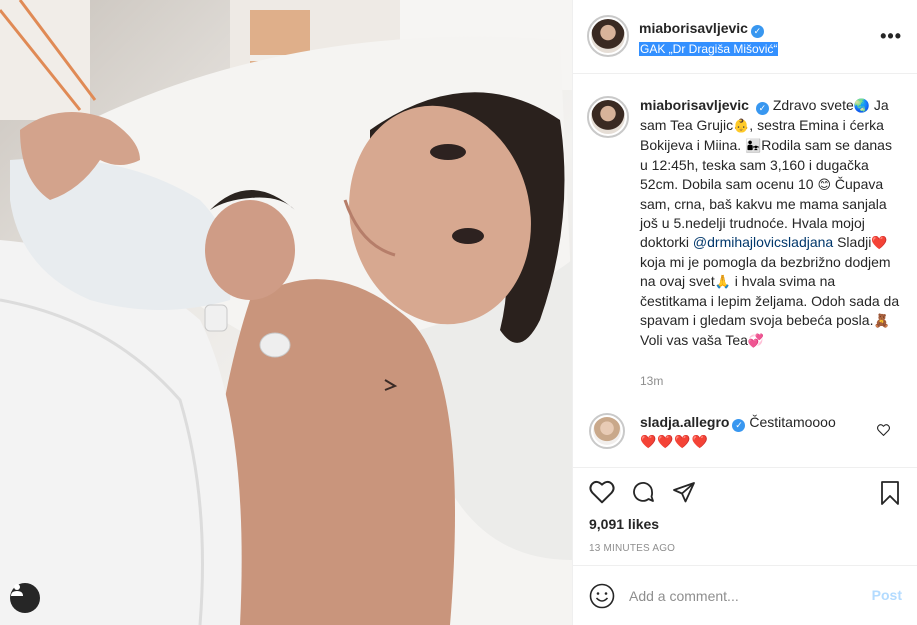  I want to click on comment-input, so click(739, 596).